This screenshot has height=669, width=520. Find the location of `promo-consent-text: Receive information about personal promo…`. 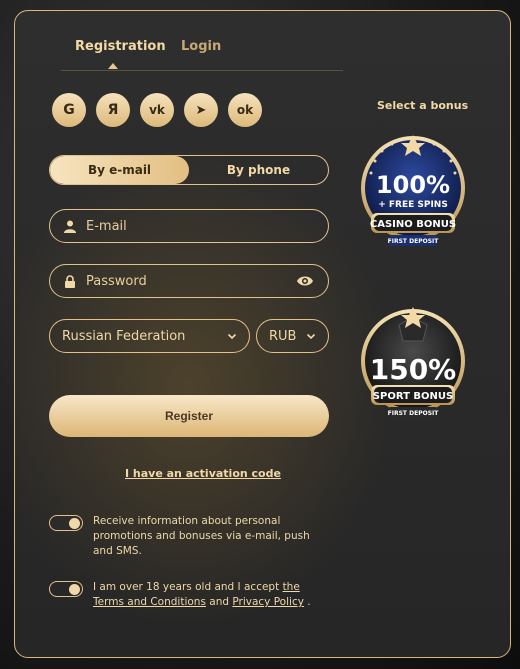

promo-consent-text: Receive information about personal promo… is located at coordinates (201, 536).